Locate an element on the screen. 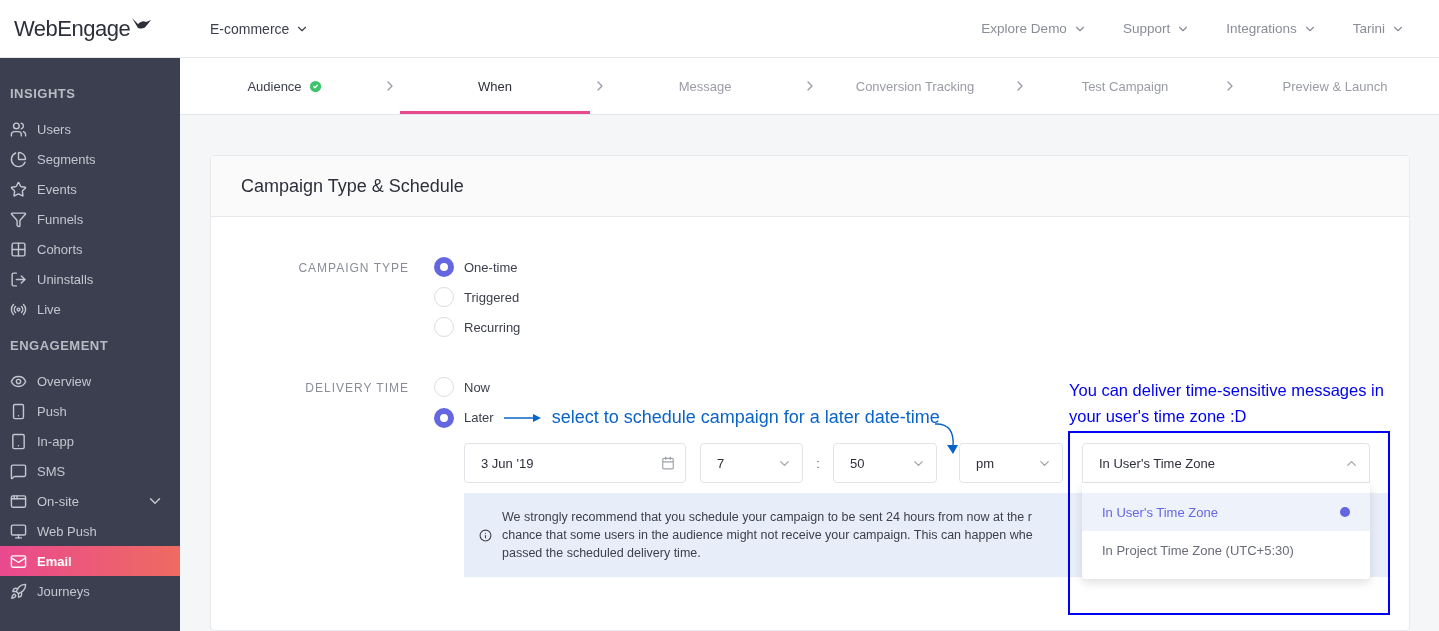 This screenshot has width=1439, height=631. meridiem-select: pm is located at coordinates (1011, 463).